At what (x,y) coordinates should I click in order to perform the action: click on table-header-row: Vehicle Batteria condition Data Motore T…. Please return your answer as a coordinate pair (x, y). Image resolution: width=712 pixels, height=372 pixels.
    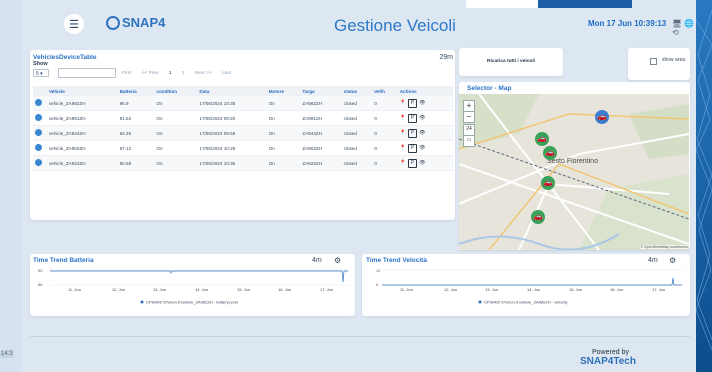
    Looking at the image, I should click on (243, 91).